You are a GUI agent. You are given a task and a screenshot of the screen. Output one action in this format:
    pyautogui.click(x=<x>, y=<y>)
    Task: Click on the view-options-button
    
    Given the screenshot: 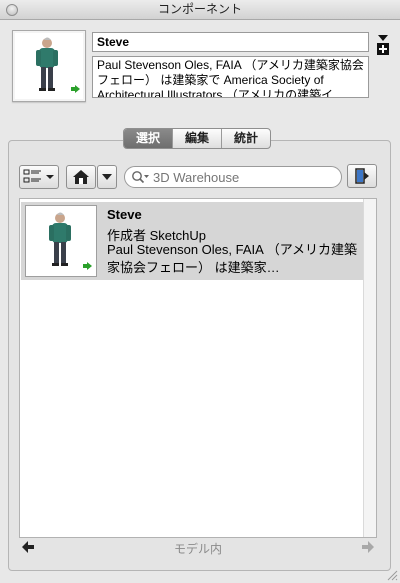 What is the action you would take?
    pyautogui.click(x=39, y=177)
    